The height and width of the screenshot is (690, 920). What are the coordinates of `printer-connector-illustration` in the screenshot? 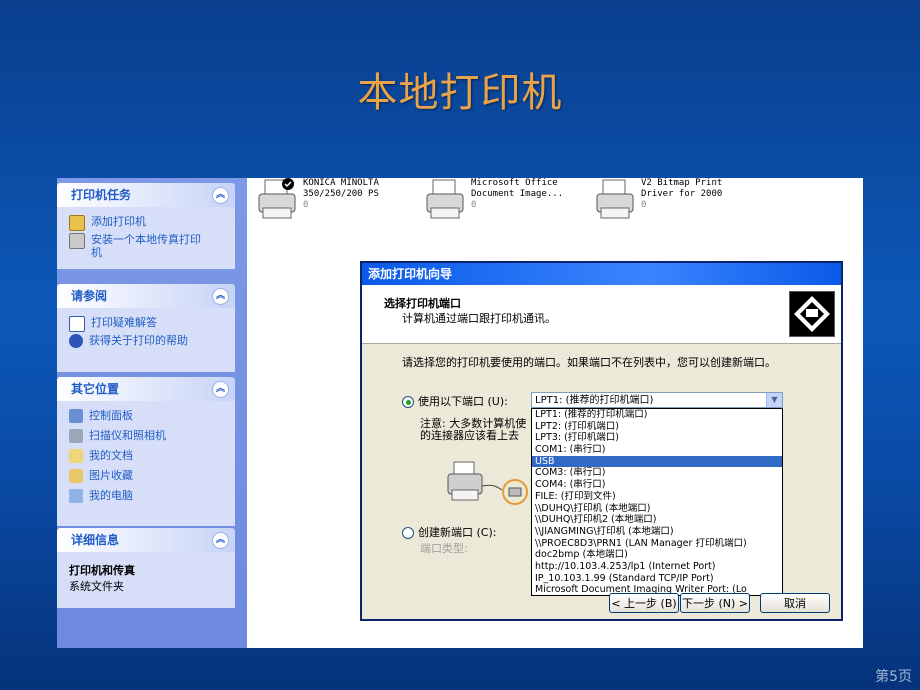 It's located at (489, 486).